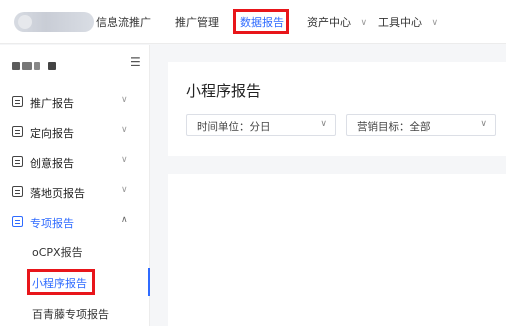  What do you see at coordinates (149, 282) in the screenshot?
I see `active-indicator` at bounding box center [149, 282].